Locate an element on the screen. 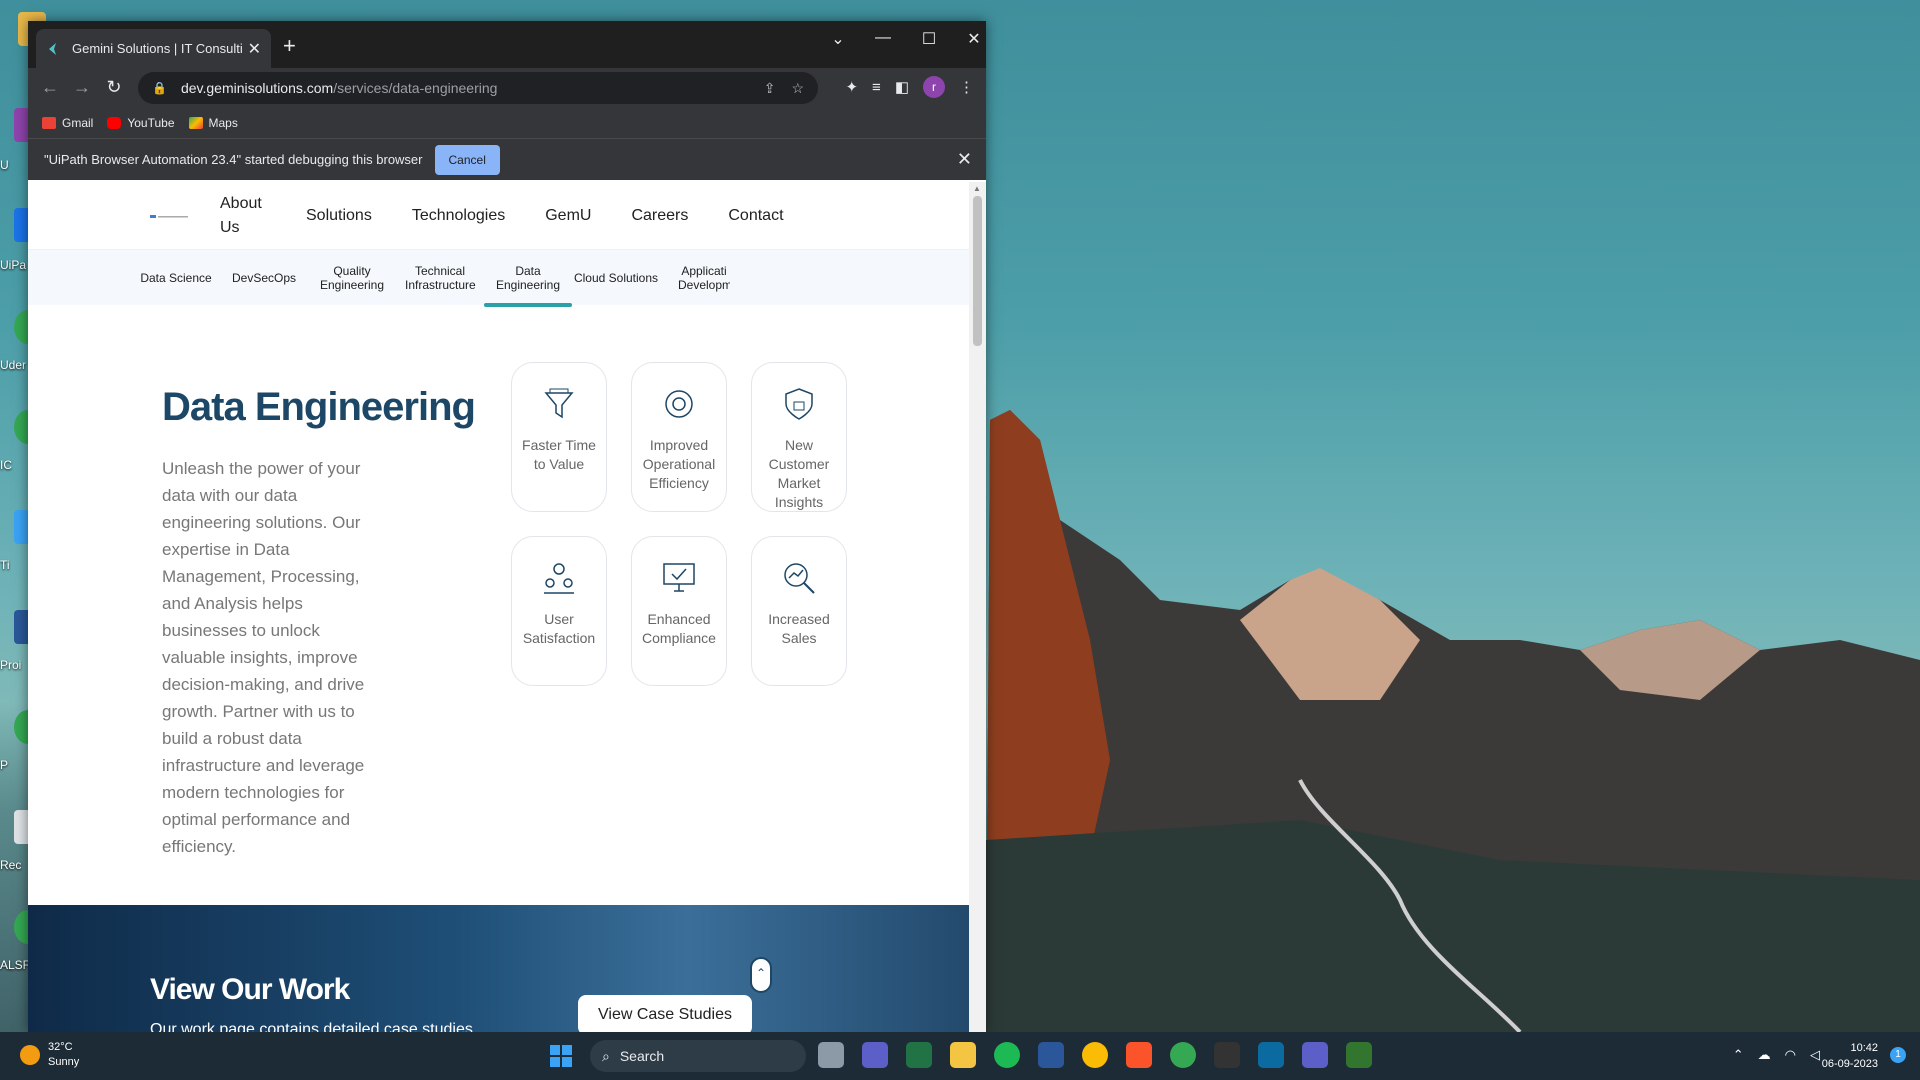  reload-icon: ↻ is located at coordinates (114, 87).